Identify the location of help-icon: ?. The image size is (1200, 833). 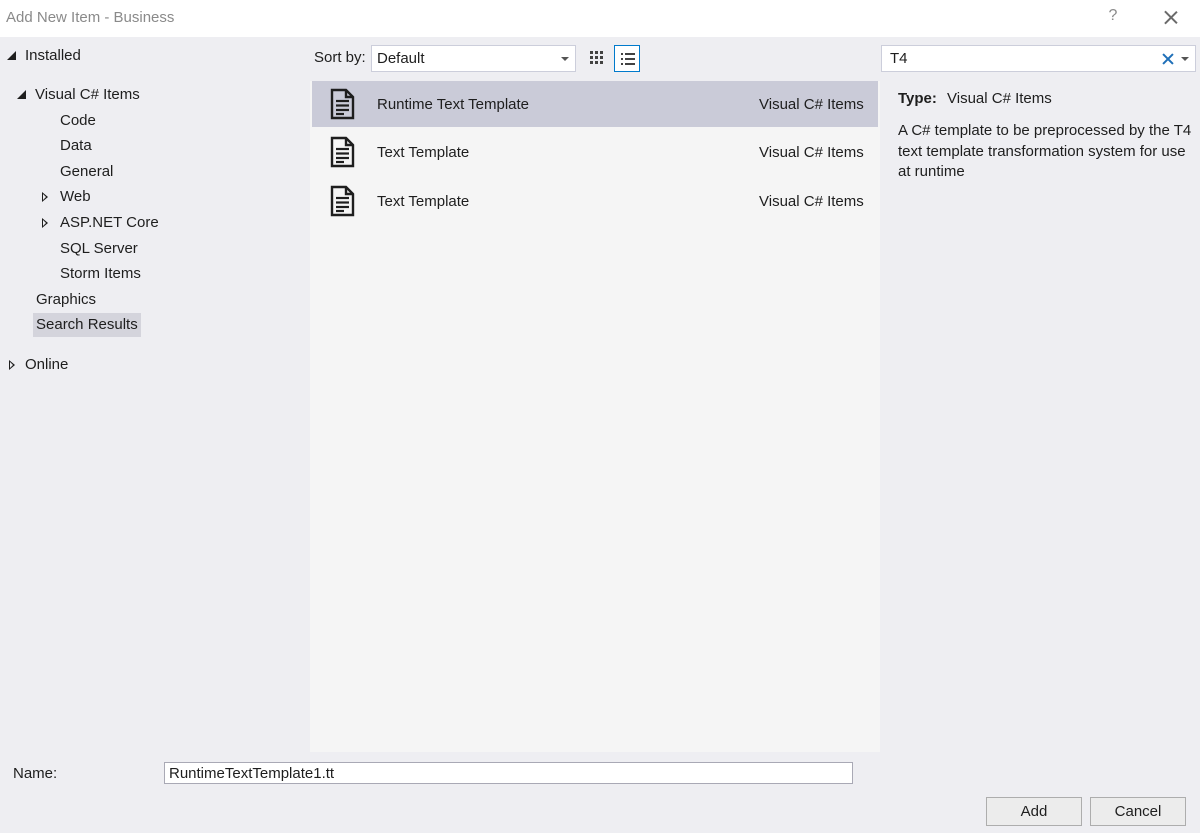
(1113, 18).